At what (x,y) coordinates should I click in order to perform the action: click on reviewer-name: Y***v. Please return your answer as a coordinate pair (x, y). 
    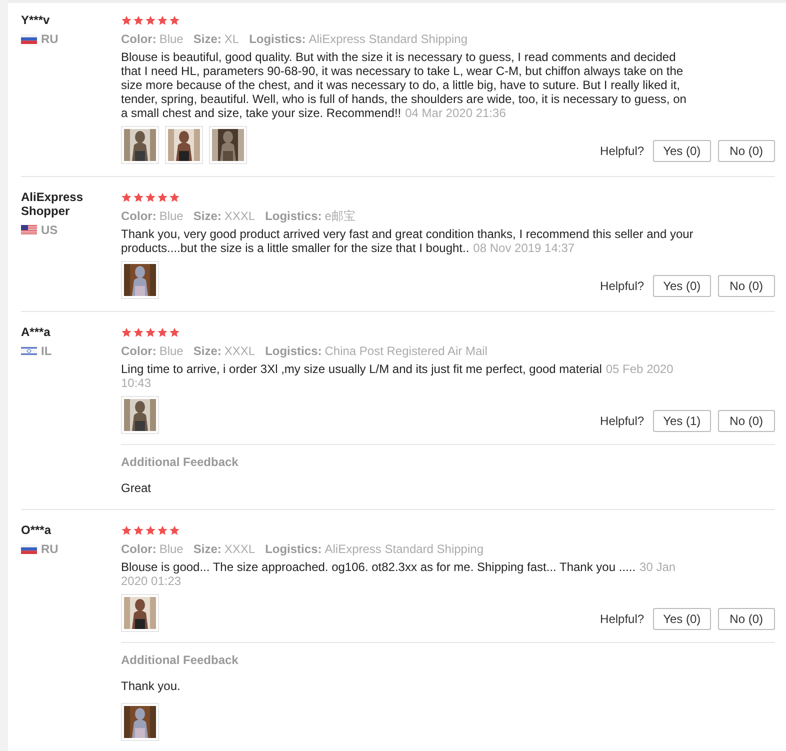
    Looking at the image, I should click on (36, 20).